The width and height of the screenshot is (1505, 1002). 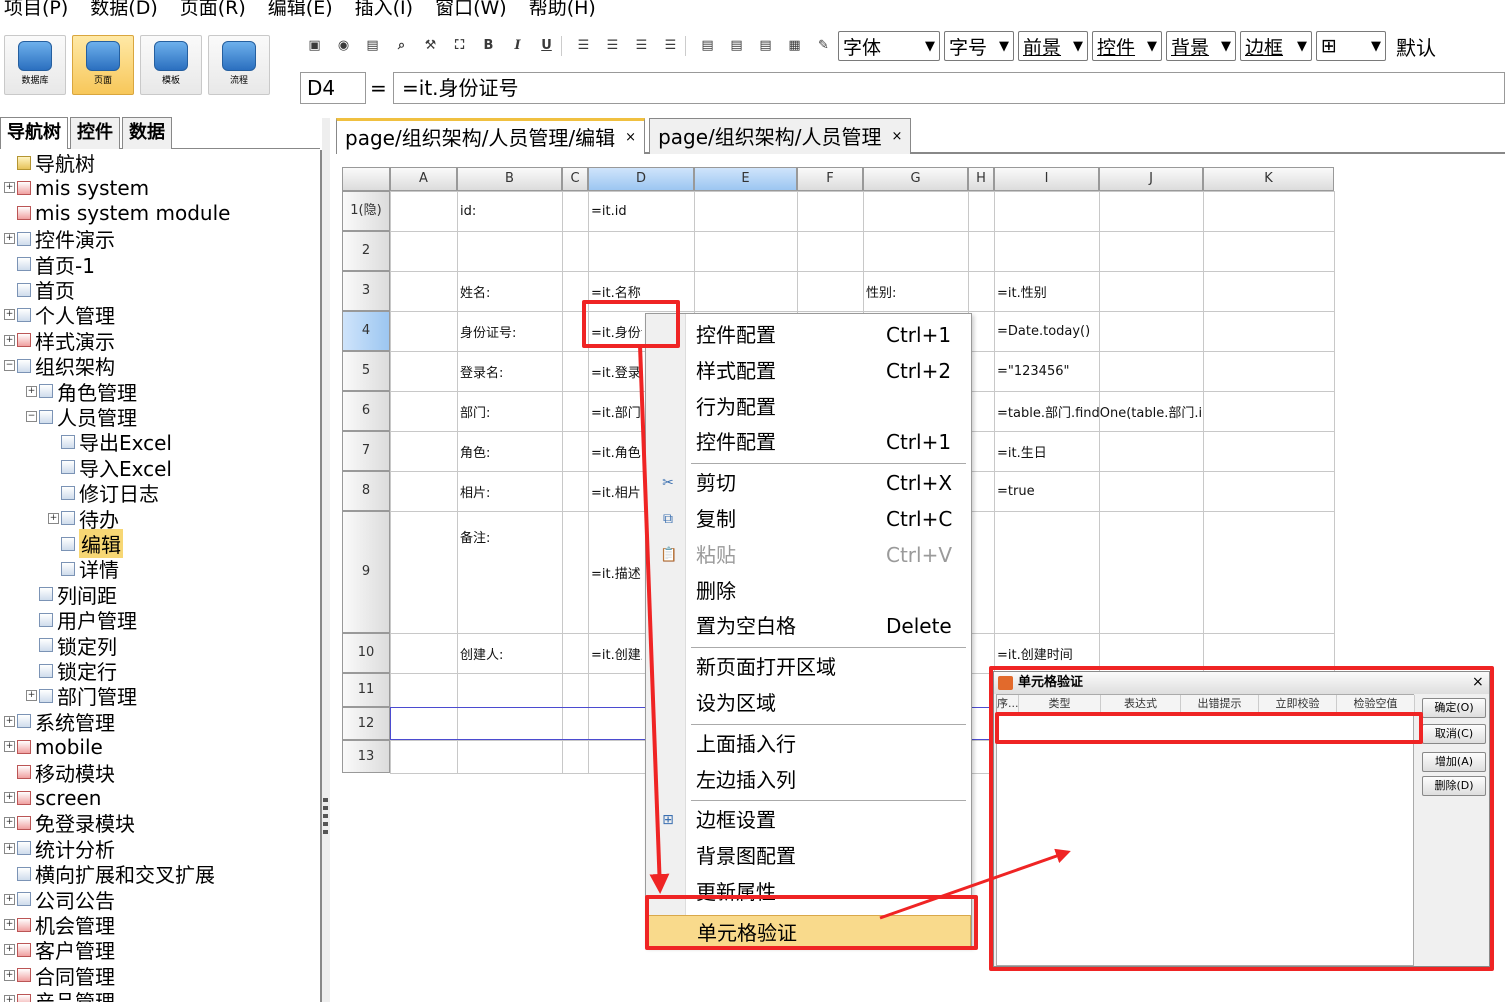 I want to click on justify-icon: ☰, so click(x=670, y=46).